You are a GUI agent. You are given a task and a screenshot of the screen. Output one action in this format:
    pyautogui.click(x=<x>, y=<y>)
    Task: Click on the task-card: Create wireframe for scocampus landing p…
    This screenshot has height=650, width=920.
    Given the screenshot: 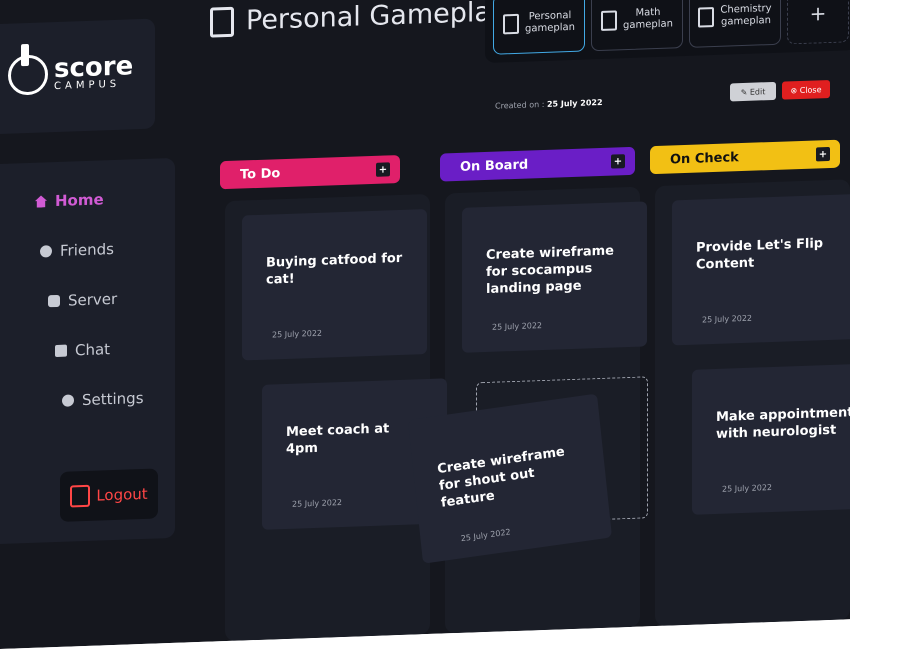 What is the action you would take?
    pyautogui.click(x=554, y=276)
    